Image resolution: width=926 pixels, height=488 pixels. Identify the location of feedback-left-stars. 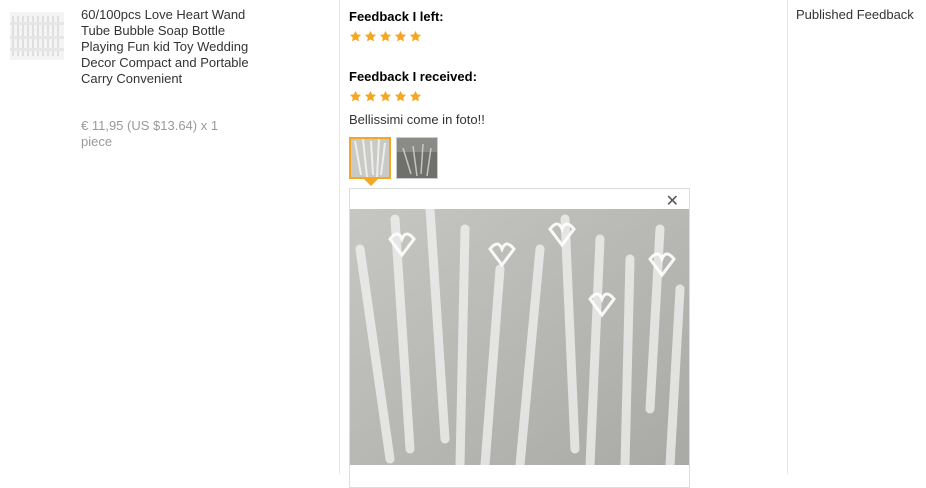
(385, 37).